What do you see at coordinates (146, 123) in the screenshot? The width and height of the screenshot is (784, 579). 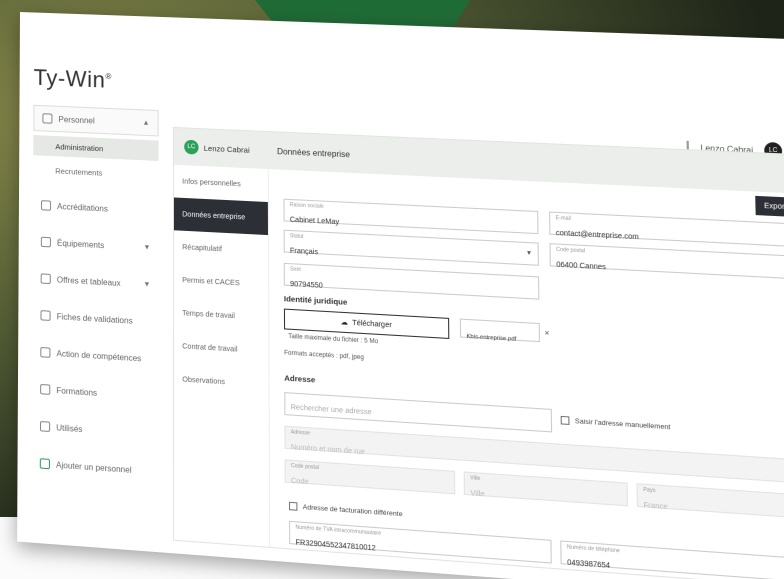 I see `chevron-up-icon: ▲` at bounding box center [146, 123].